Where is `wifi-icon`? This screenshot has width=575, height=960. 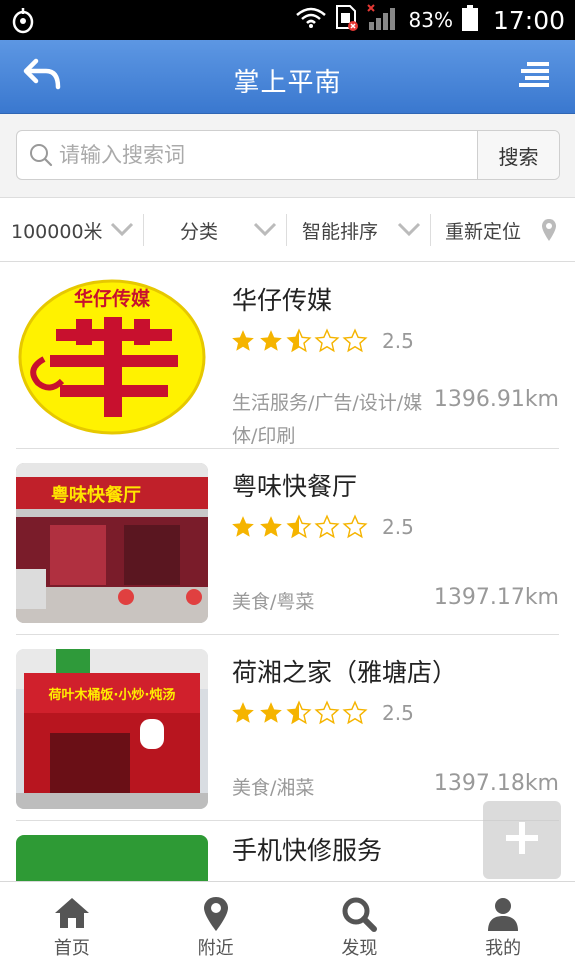 wifi-icon is located at coordinates (311, 20).